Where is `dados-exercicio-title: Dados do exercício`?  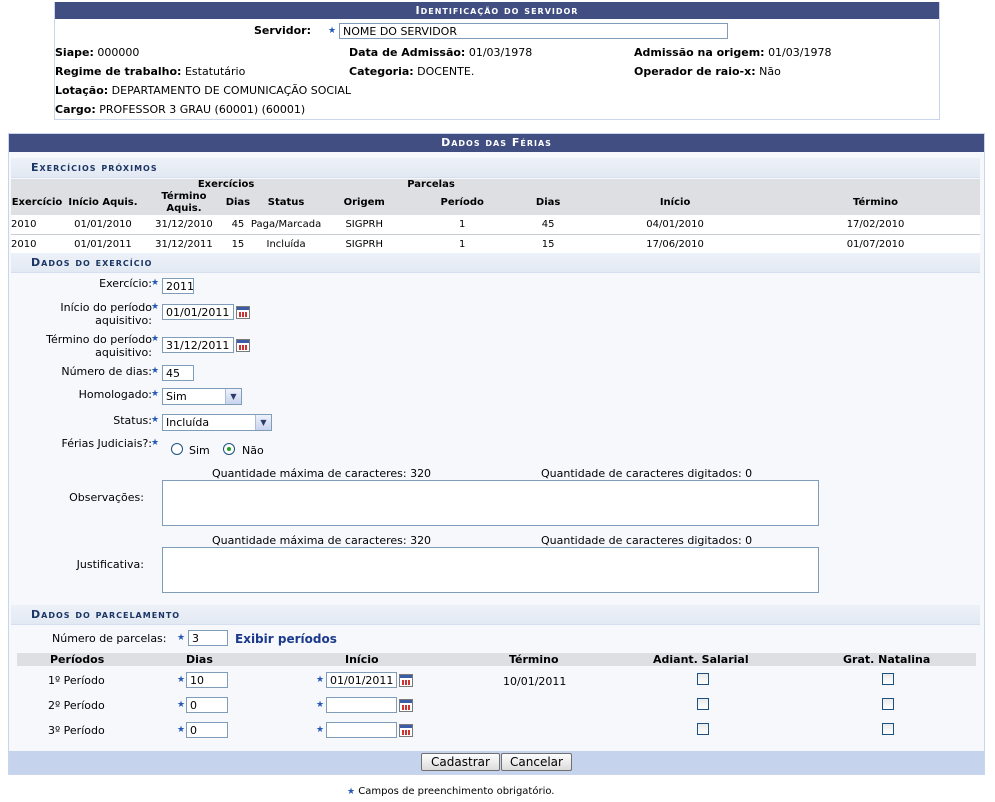 dados-exercicio-title: Dados do exercício is located at coordinates (495, 263).